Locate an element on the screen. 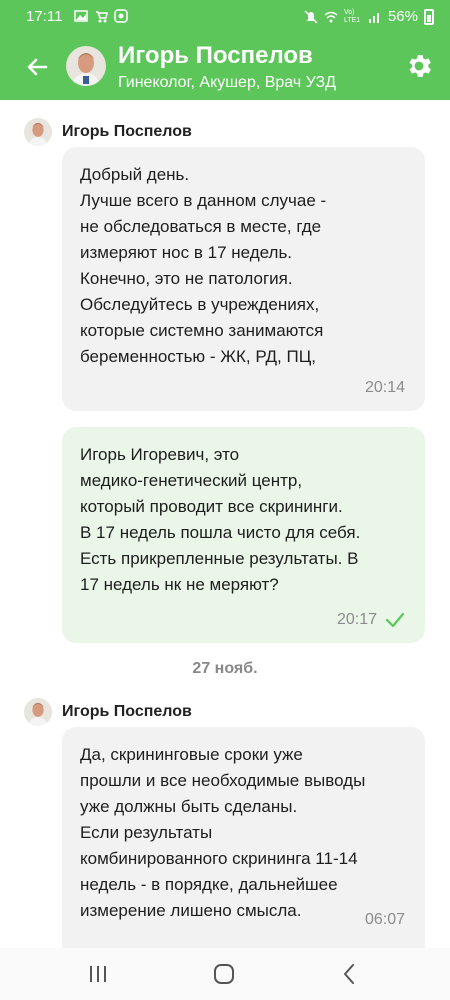 This screenshot has width=450, height=1000. message-meta: 20:17 is located at coordinates (371, 620).